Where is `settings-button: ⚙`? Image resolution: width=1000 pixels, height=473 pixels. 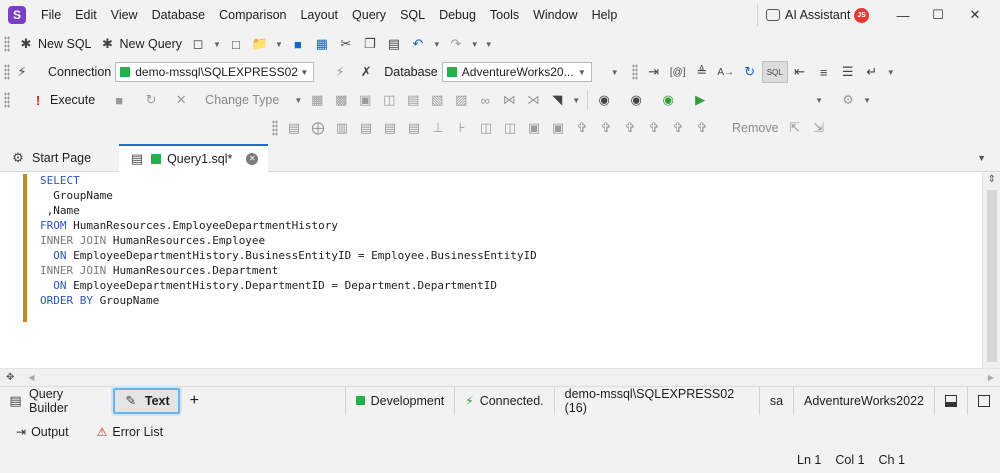
settings-button: ⚙ is located at coordinates (848, 100).